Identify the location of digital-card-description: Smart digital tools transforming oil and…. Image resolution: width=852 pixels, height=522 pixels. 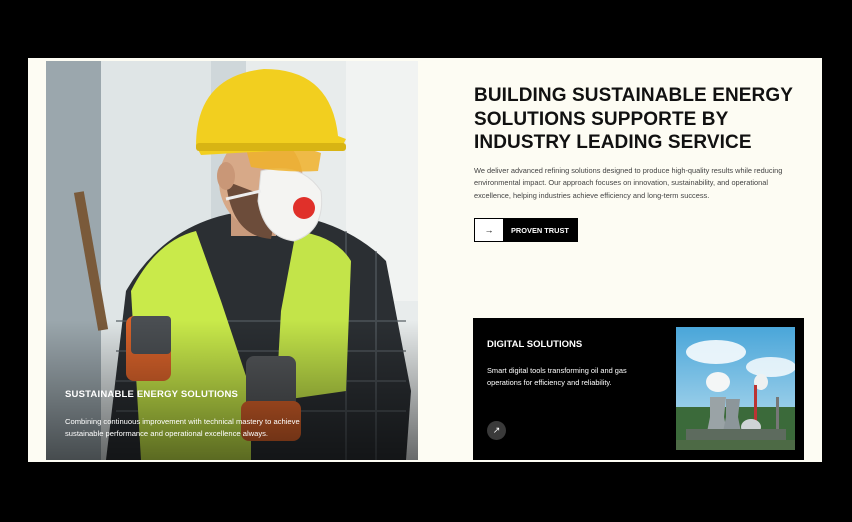
(557, 376).